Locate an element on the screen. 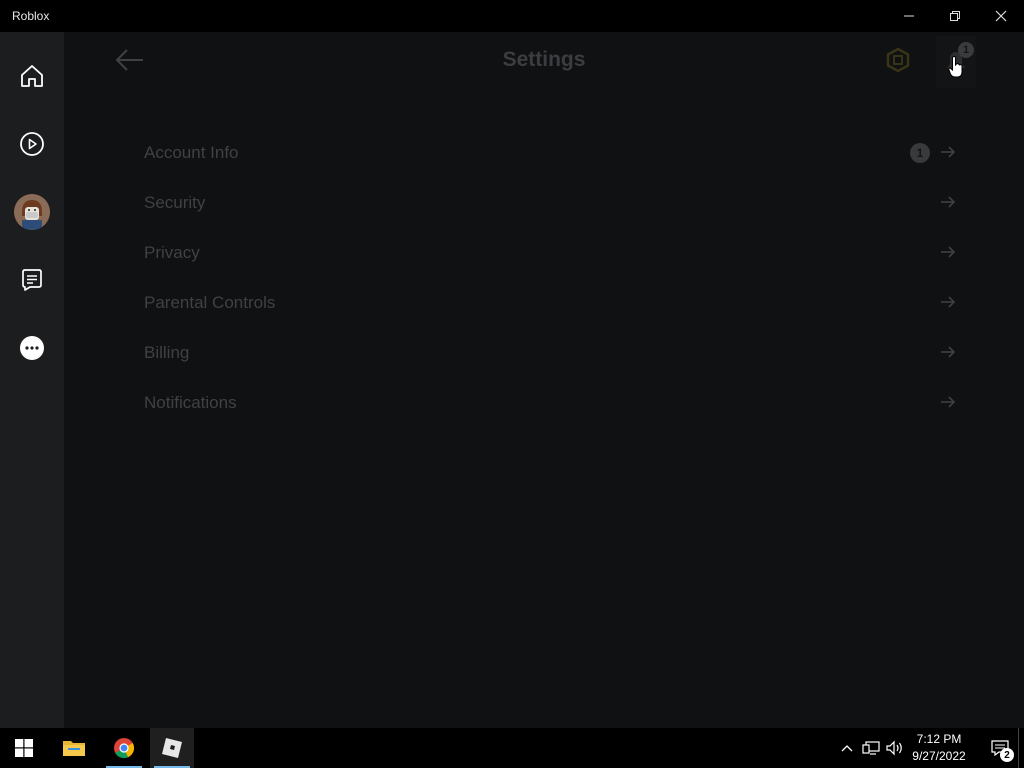  file-explorer-icon is located at coordinates (74, 748).